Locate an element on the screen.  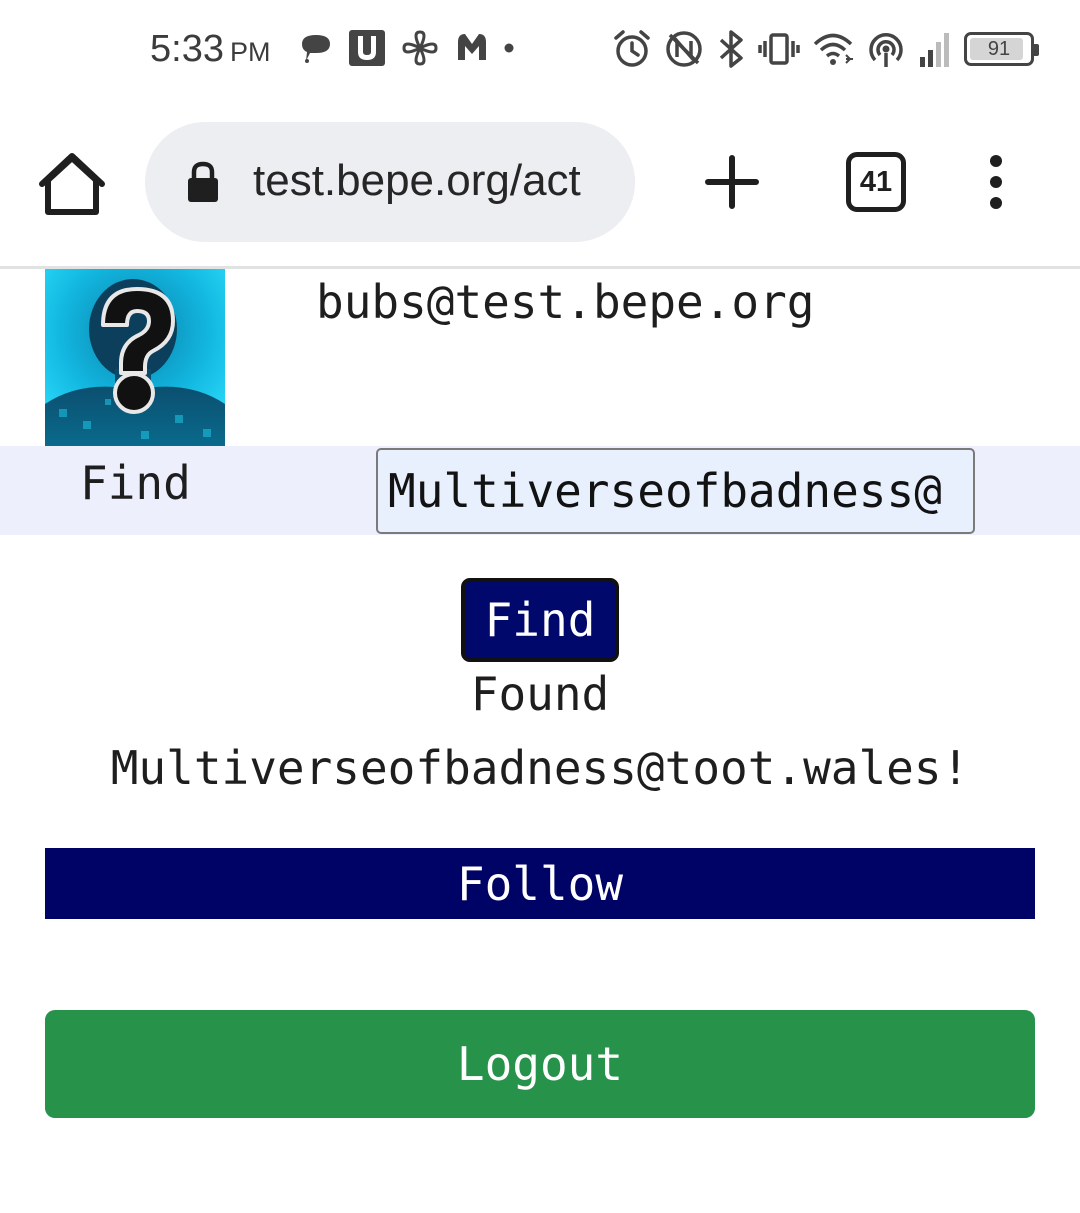
tab-switcher-icon: 41 is located at coordinates (876, 182).